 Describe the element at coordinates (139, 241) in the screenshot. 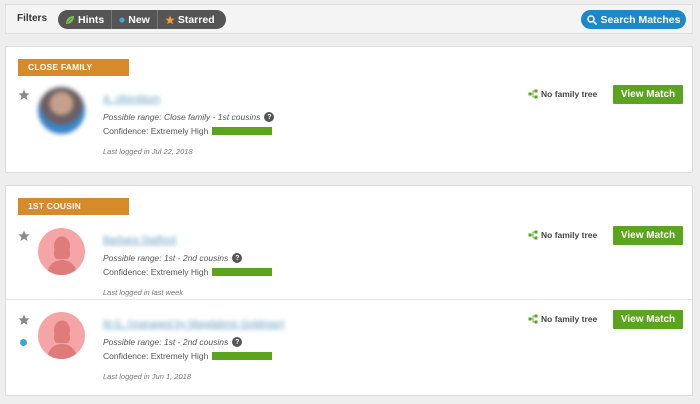

I see `match-name-link: Barbara Stafford` at that location.